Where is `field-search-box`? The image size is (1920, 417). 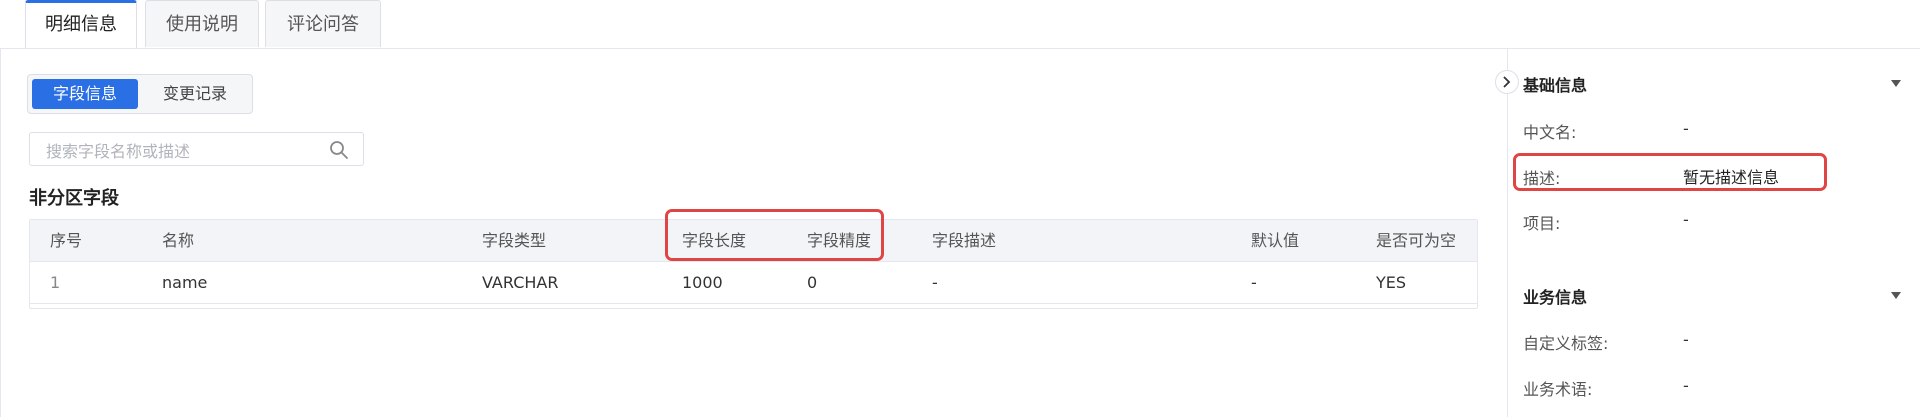
field-search-box is located at coordinates (196, 149).